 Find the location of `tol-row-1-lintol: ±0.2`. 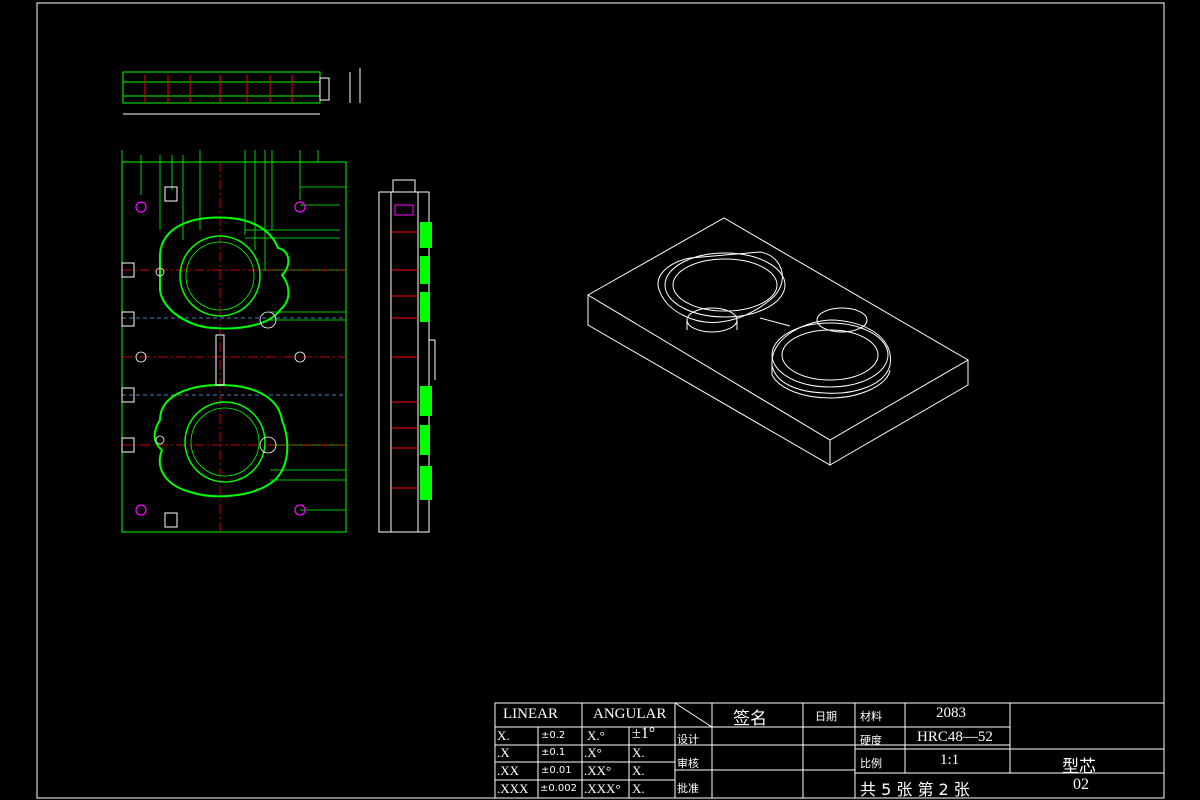

tol-row-1-lintol: ±0.2 is located at coordinates (553, 735).